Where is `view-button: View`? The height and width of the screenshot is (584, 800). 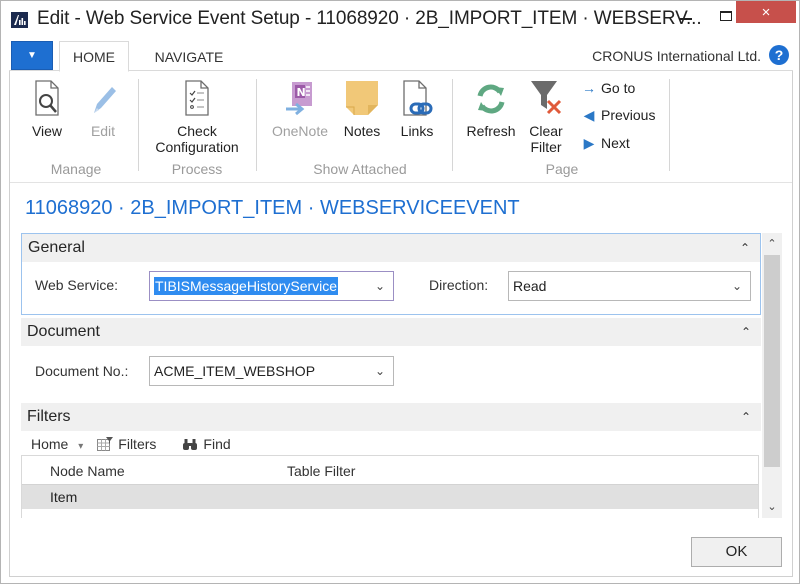
view-button: View is located at coordinates (47, 109).